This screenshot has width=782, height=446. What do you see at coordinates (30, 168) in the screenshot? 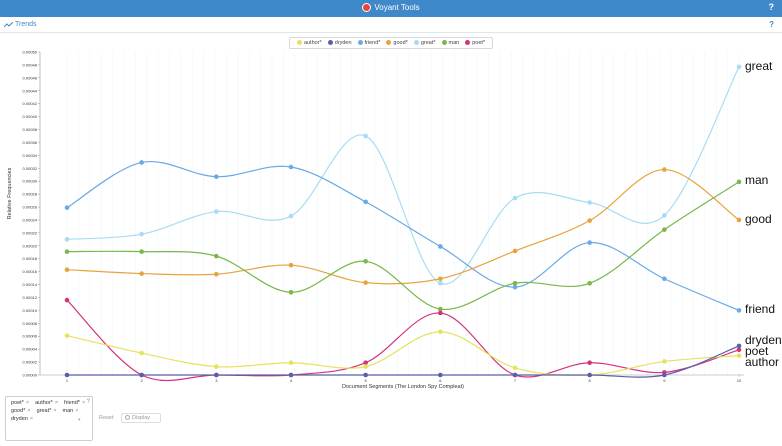
I see `y-tick-label: 0.00032` at bounding box center [30, 168].